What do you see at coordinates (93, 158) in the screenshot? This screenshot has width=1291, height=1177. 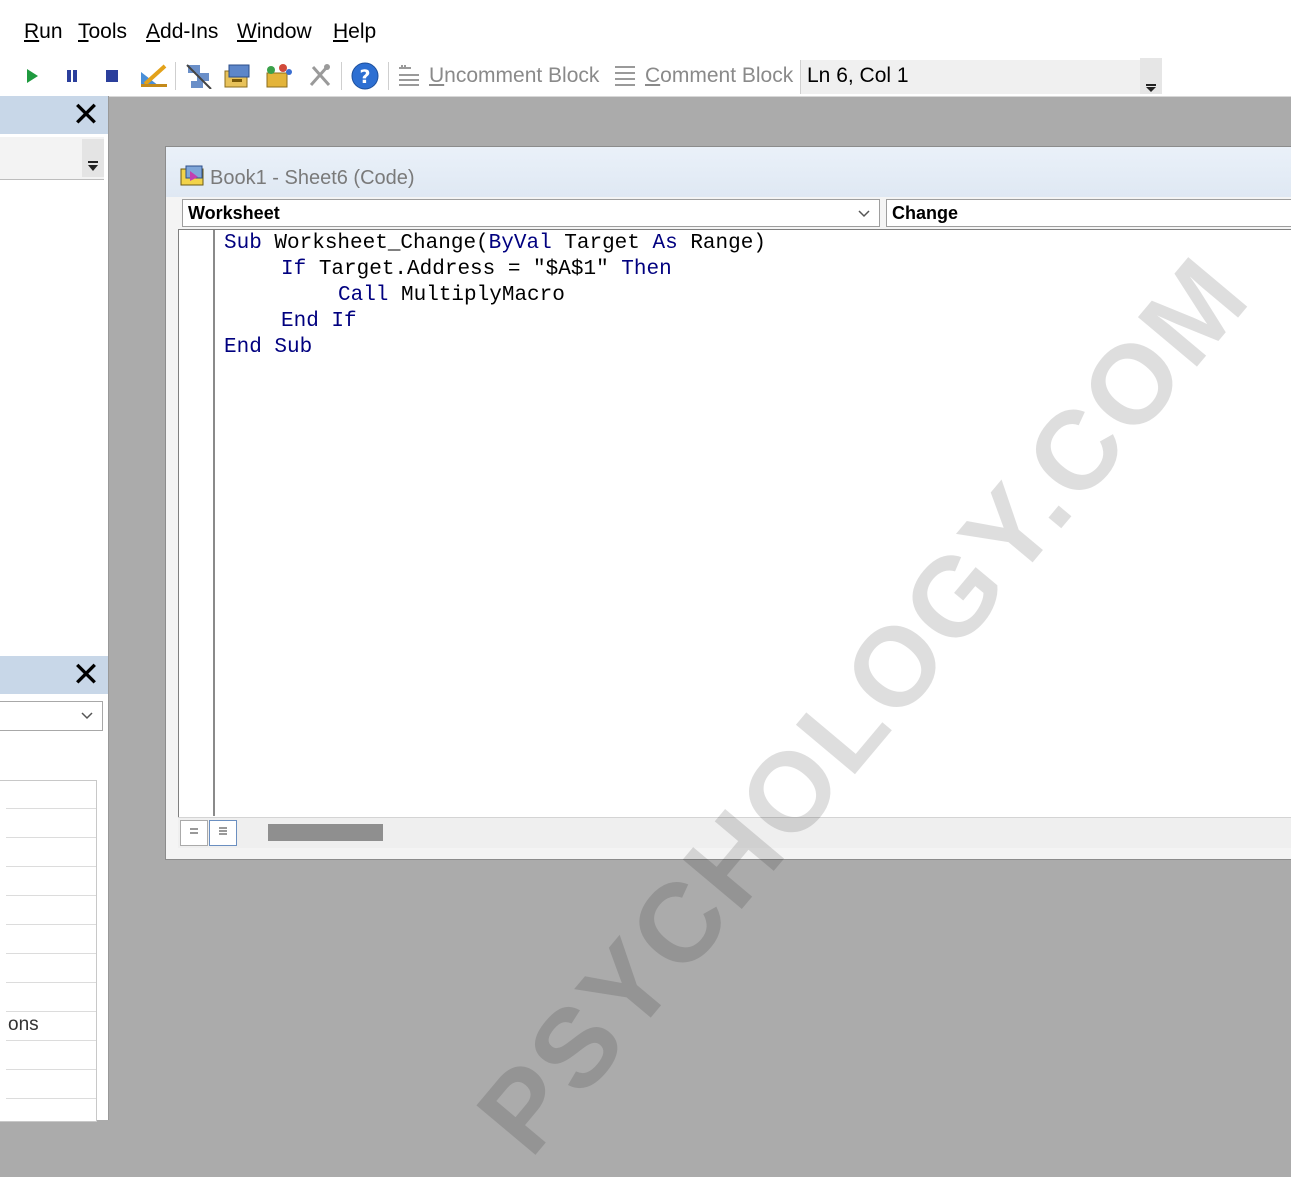 I see `project-toolbar-dropdown` at bounding box center [93, 158].